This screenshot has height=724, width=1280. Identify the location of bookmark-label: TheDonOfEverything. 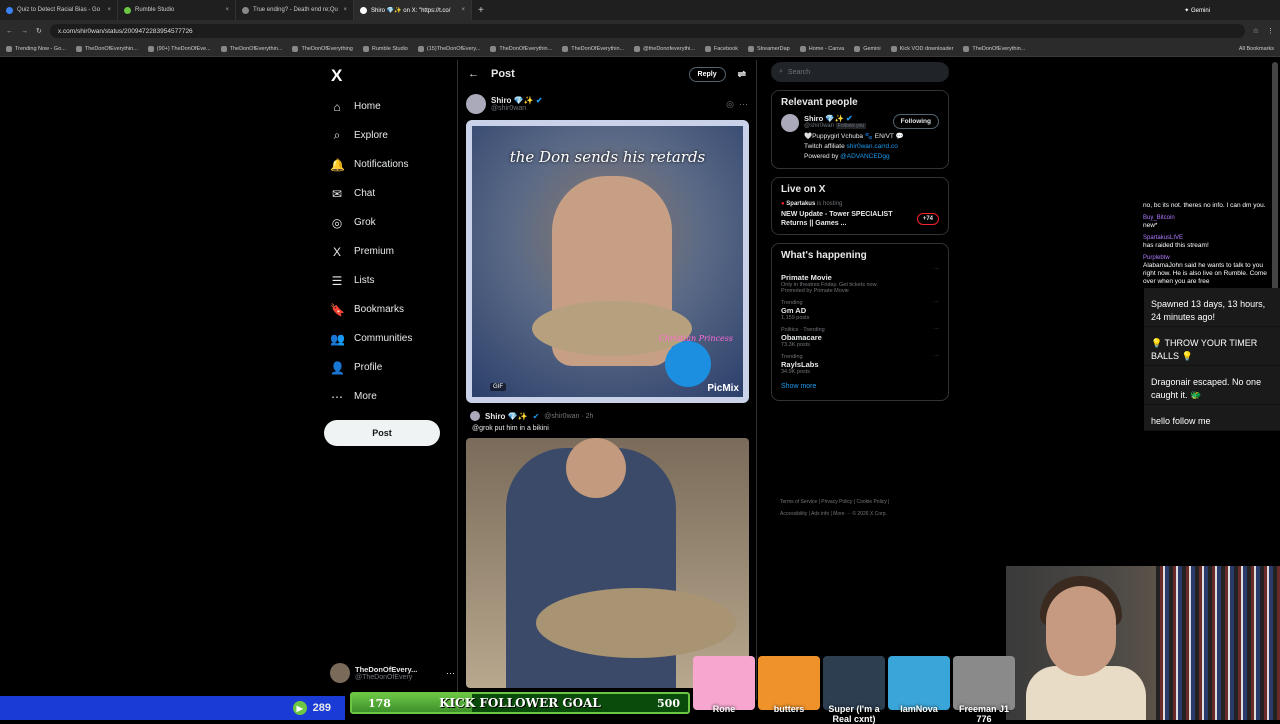
(327, 49).